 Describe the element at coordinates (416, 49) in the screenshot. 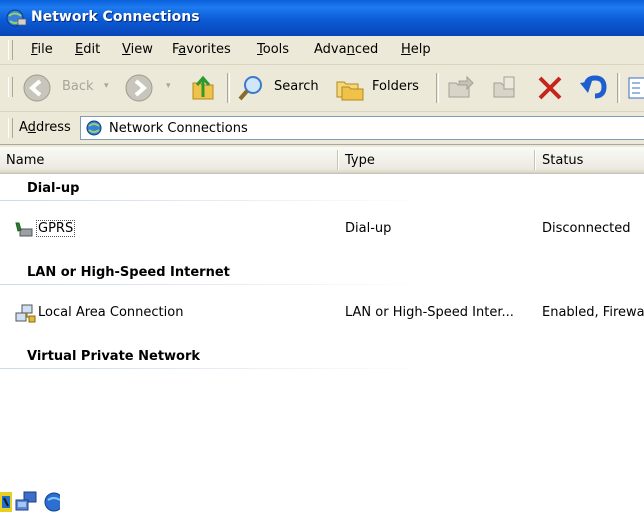

I see `menu-help: Help` at that location.